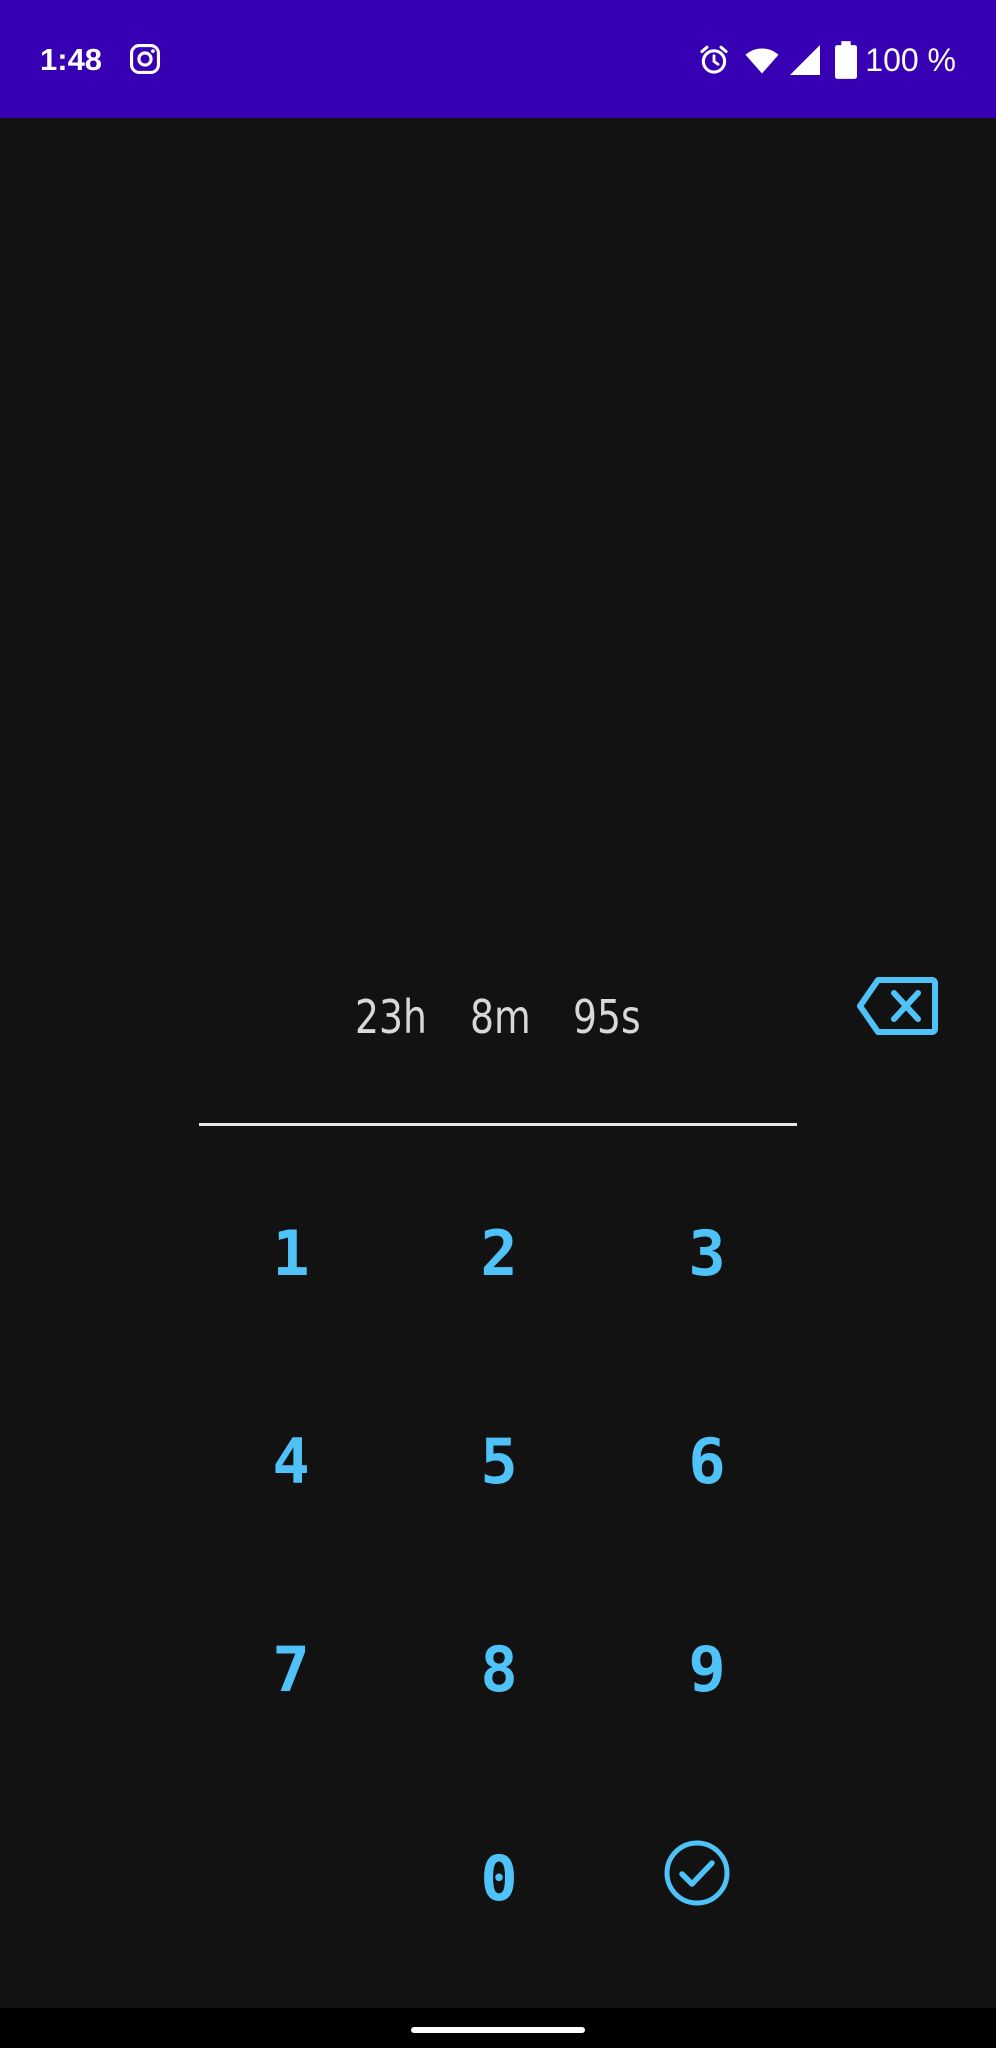 Image resolution: width=996 pixels, height=2048 pixels. What do you see at coordinates (498, 2030) in the screenshot?
I see `home-handle` at bounding box center [498, 2030].